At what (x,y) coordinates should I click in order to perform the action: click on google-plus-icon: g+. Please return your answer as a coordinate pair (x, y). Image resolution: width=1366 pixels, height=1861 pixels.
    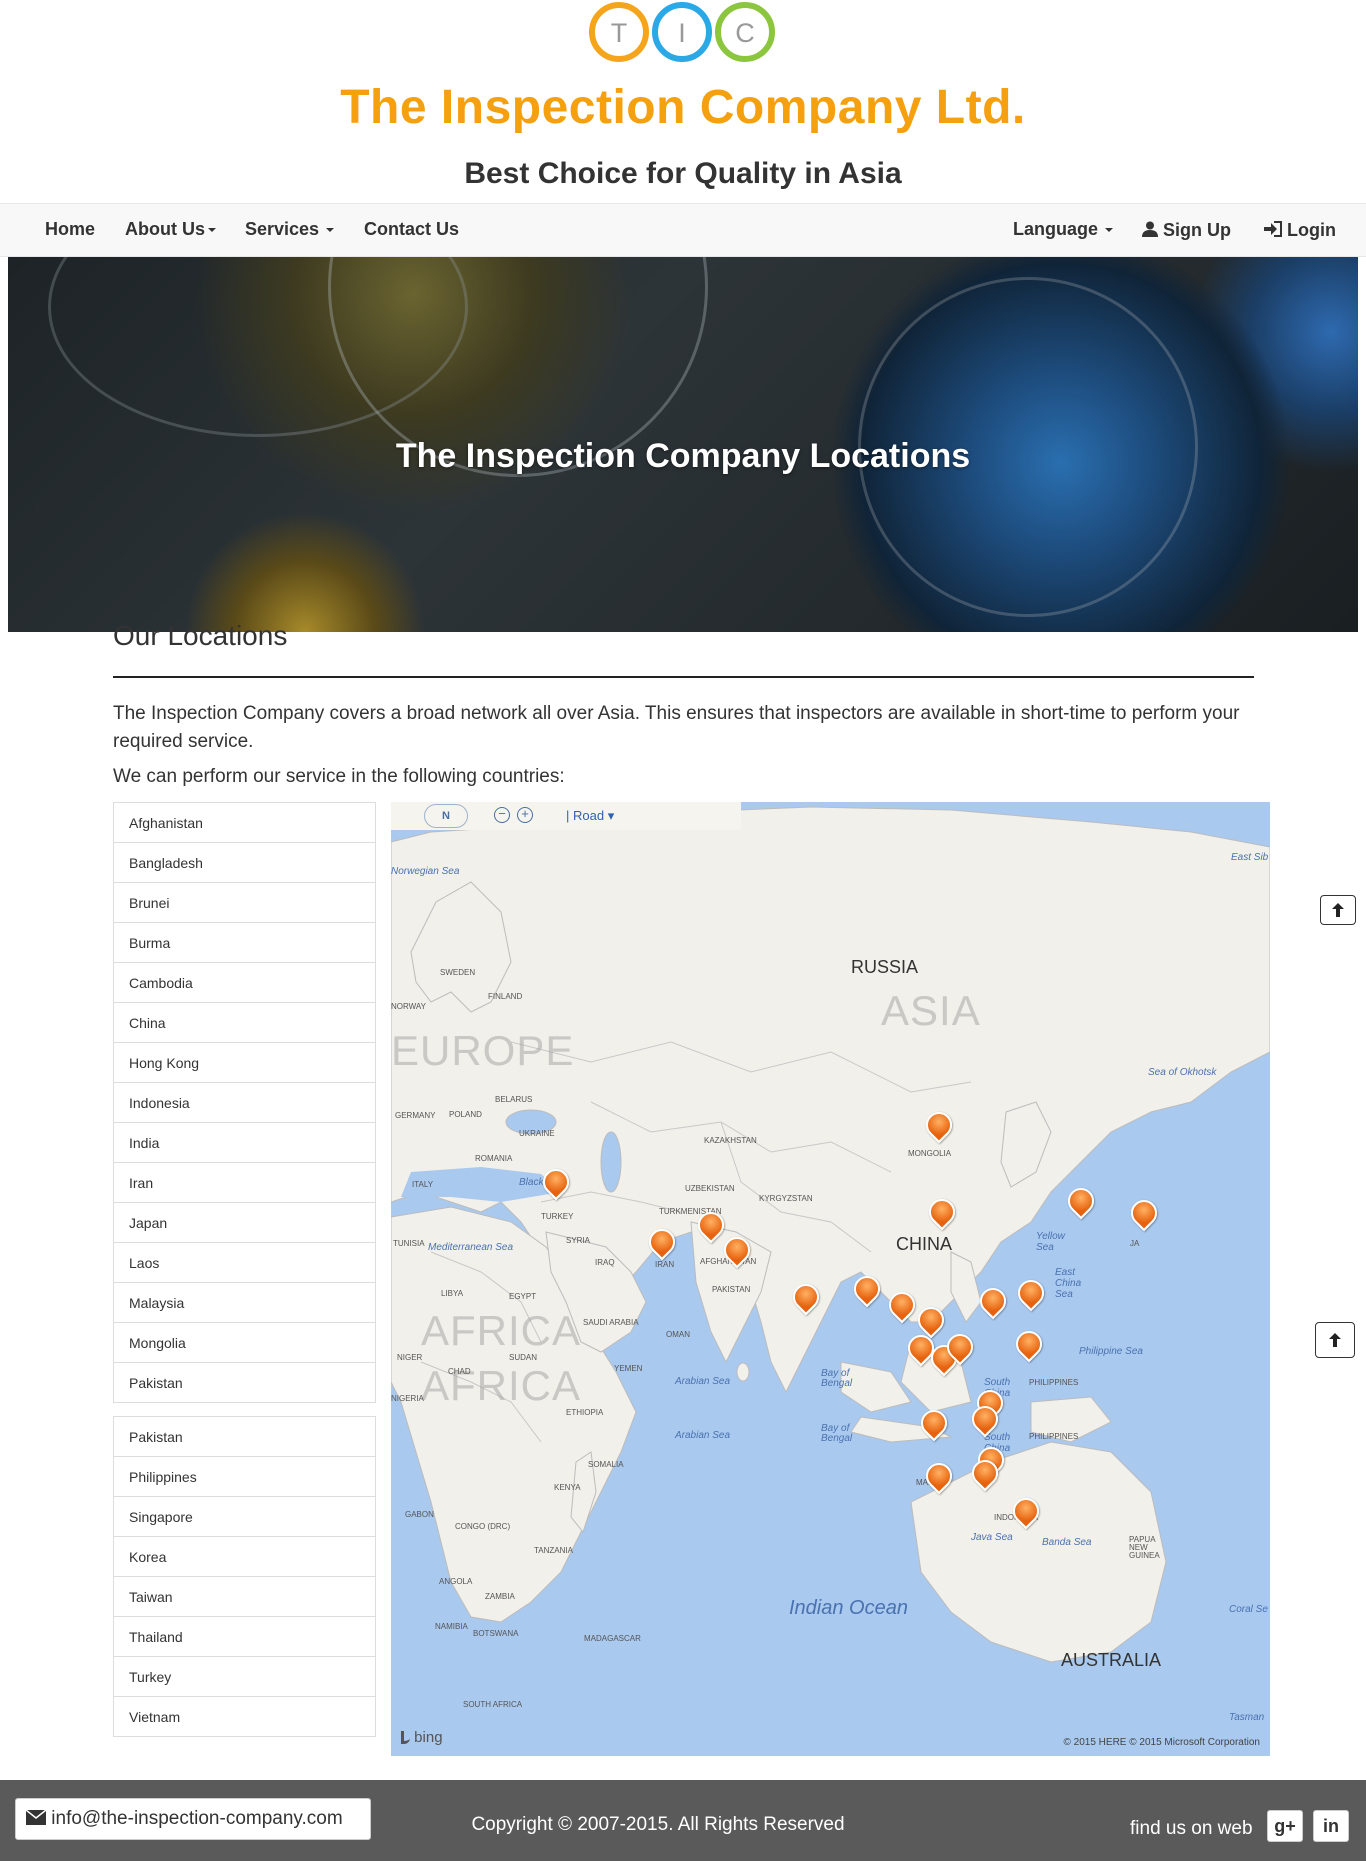
    Looking at the image, I should click on (1285, 1826).